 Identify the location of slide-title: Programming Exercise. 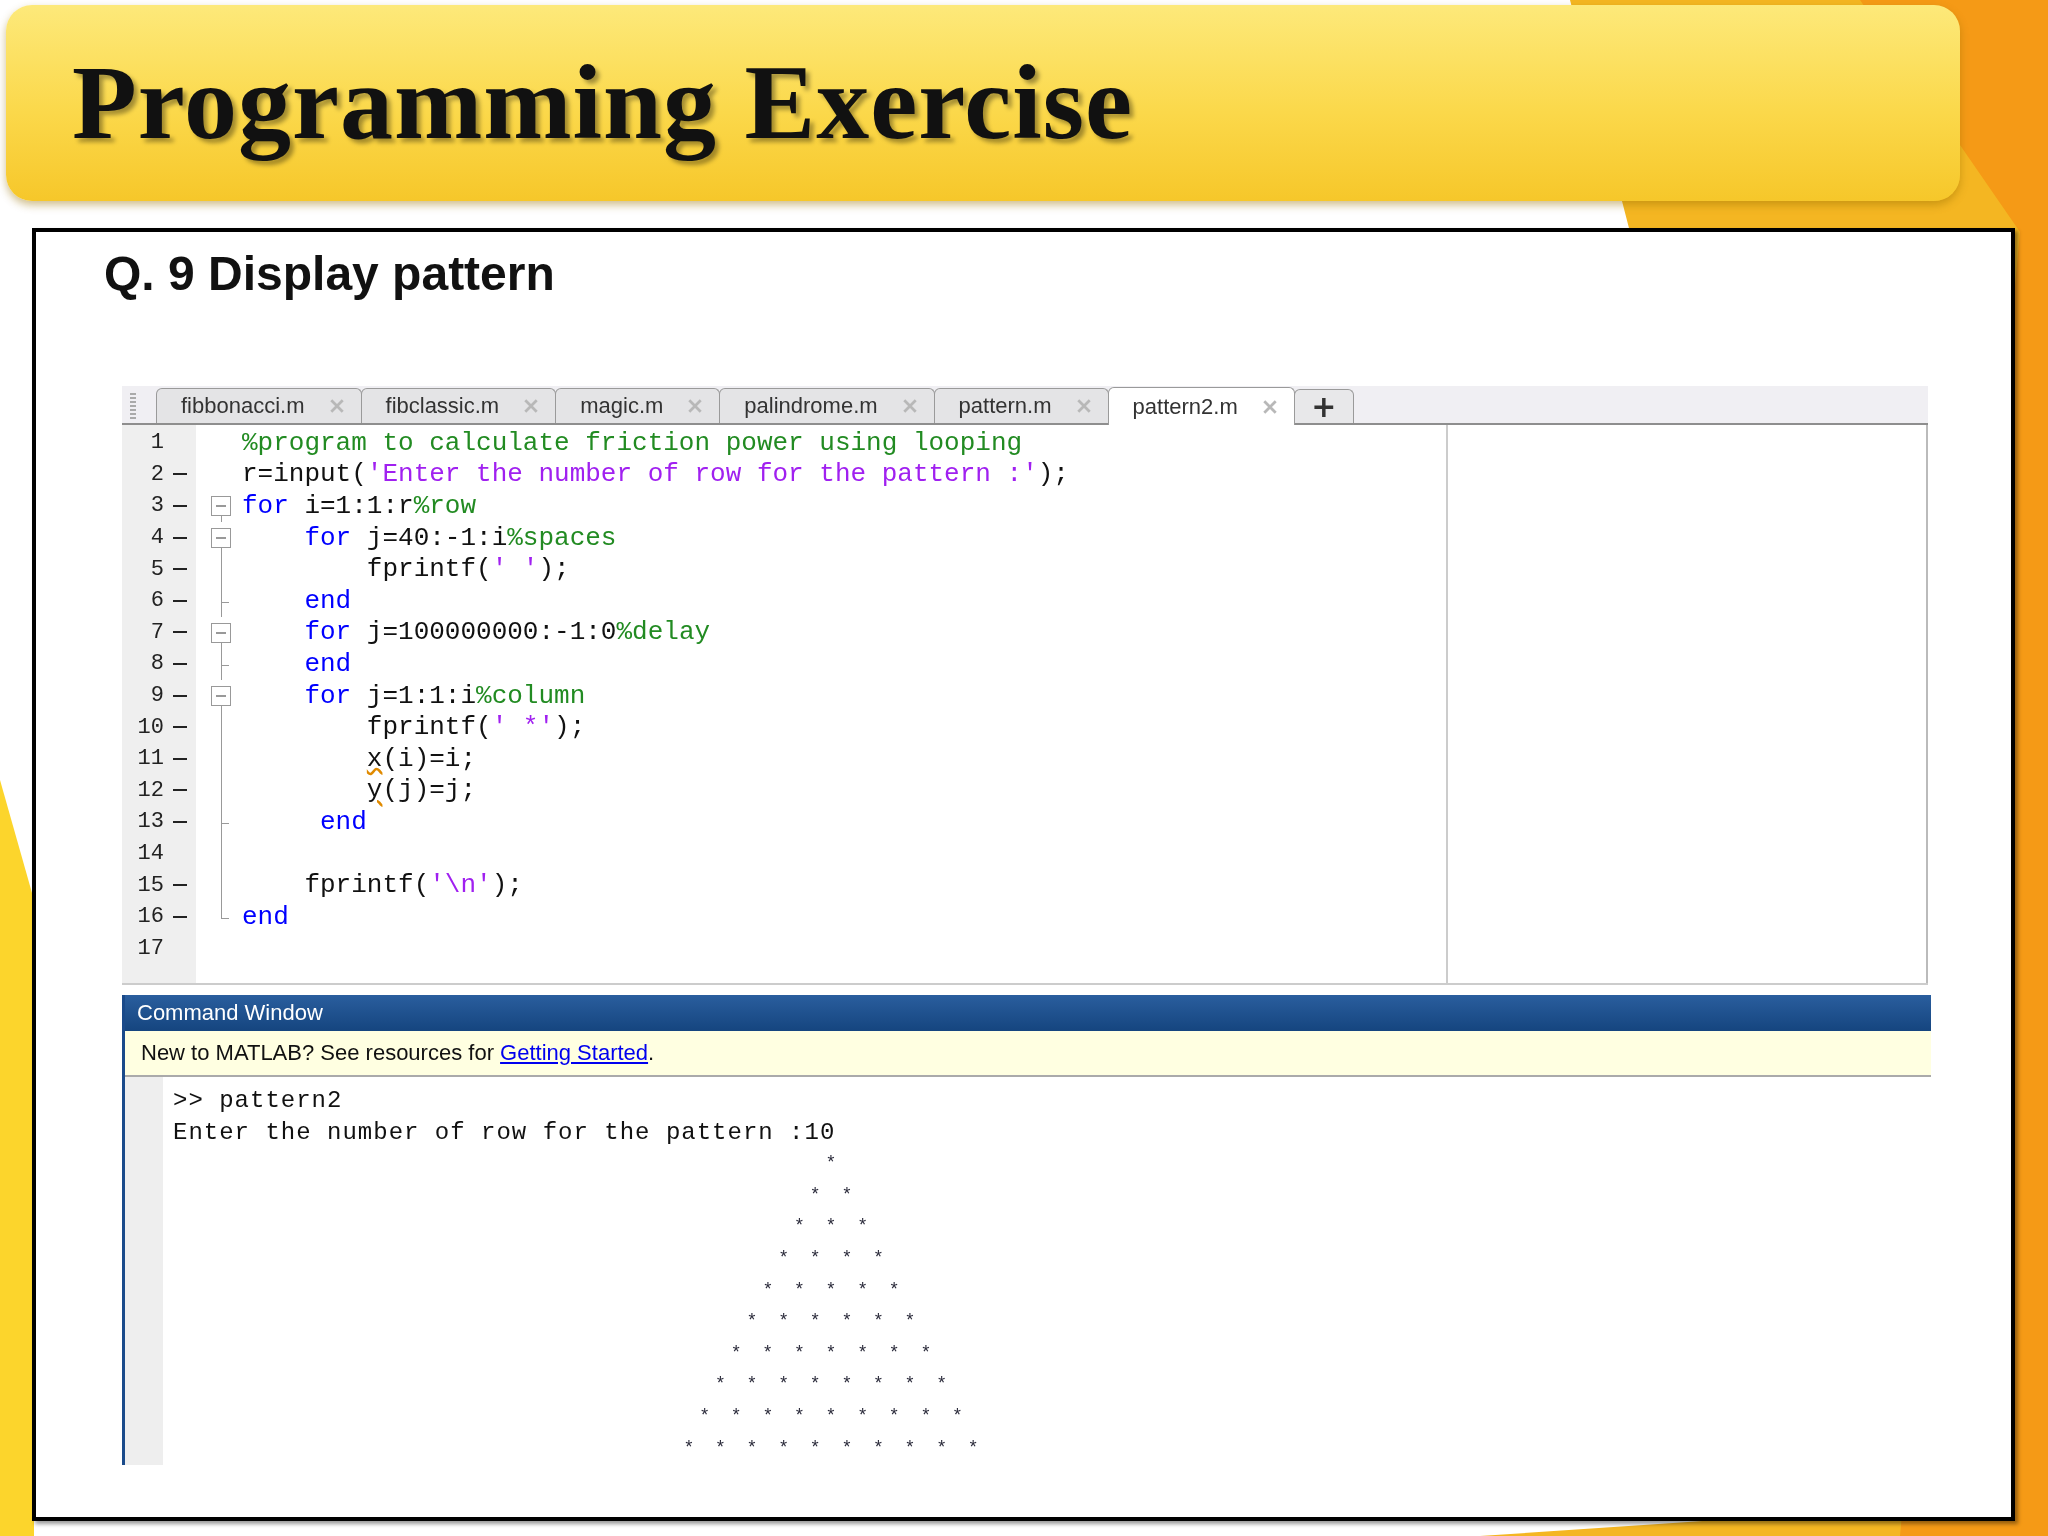
(603, 103).